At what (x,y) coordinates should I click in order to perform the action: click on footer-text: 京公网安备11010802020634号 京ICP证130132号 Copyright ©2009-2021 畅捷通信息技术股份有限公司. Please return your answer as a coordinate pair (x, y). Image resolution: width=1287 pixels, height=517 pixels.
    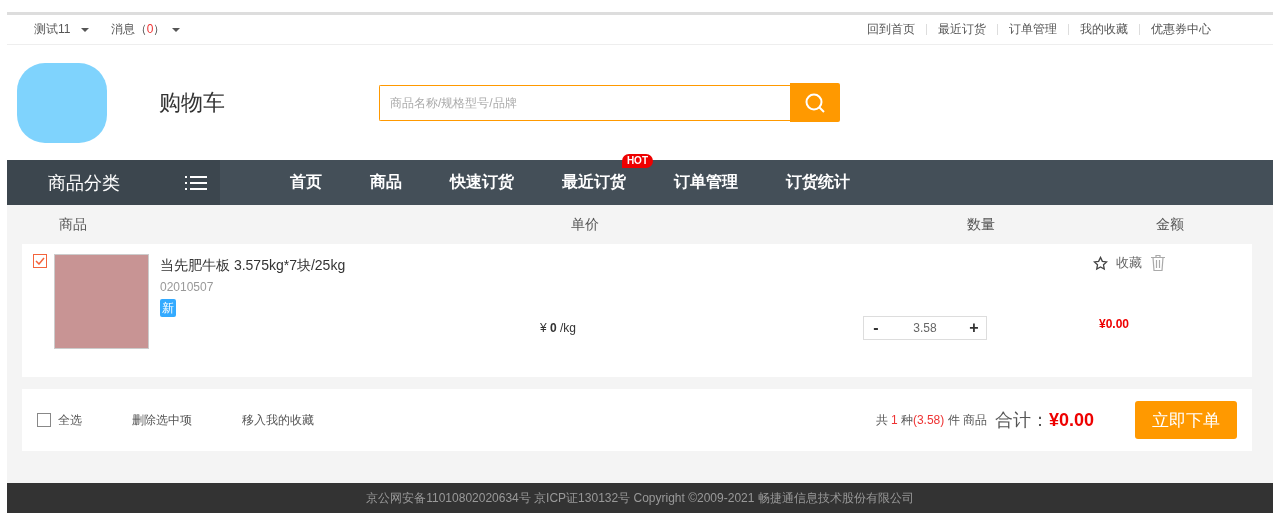
    Looking at the image, I should click on (640, 498).